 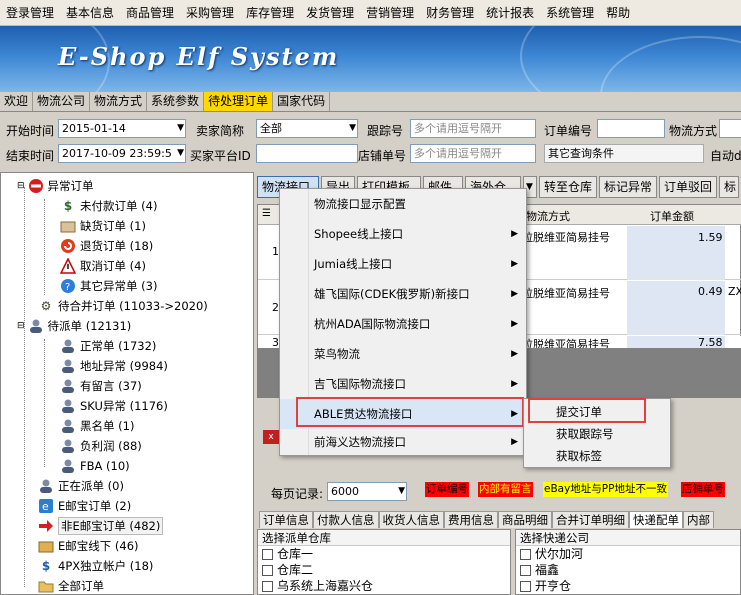 What do you see at coordinates (239, 101) in the screenshot?
I see `tab-pending-orders: 待处理订单` at bounding box center [239, 101].